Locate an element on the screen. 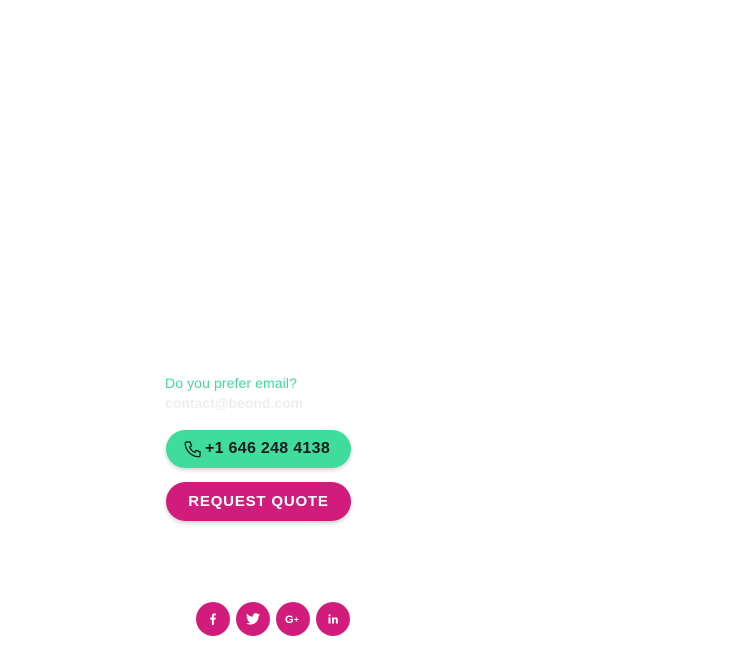 The image size is (740, 650). twitter-button is located at coordinates (253, 619).